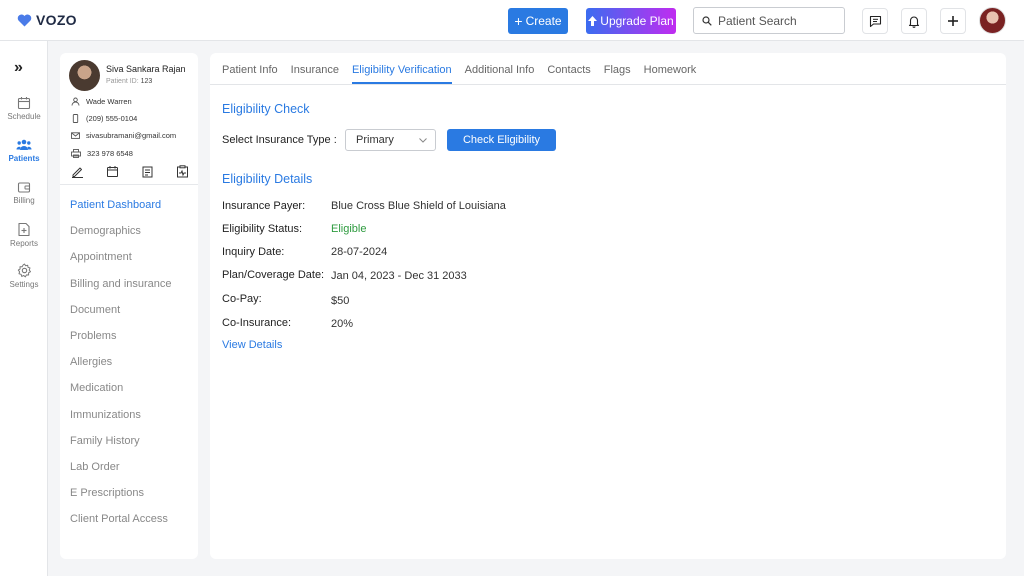 This screenshot has width=1024, height=576. I want to click on check-eligibility-button: Check Eligibility, so click(501, 140).